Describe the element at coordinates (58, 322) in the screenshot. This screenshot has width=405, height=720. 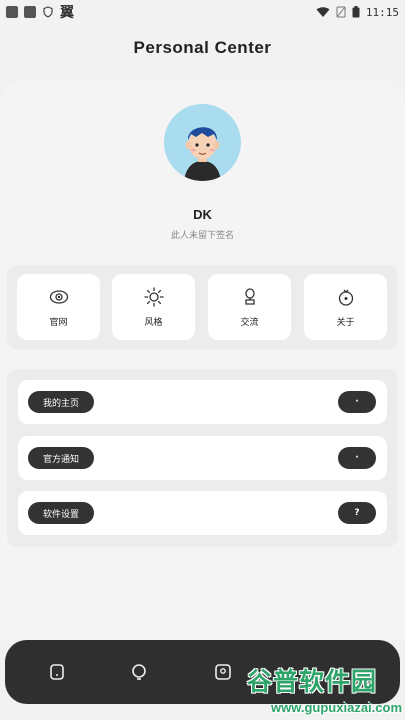
I see `quick-action-label: 官网` at that location.